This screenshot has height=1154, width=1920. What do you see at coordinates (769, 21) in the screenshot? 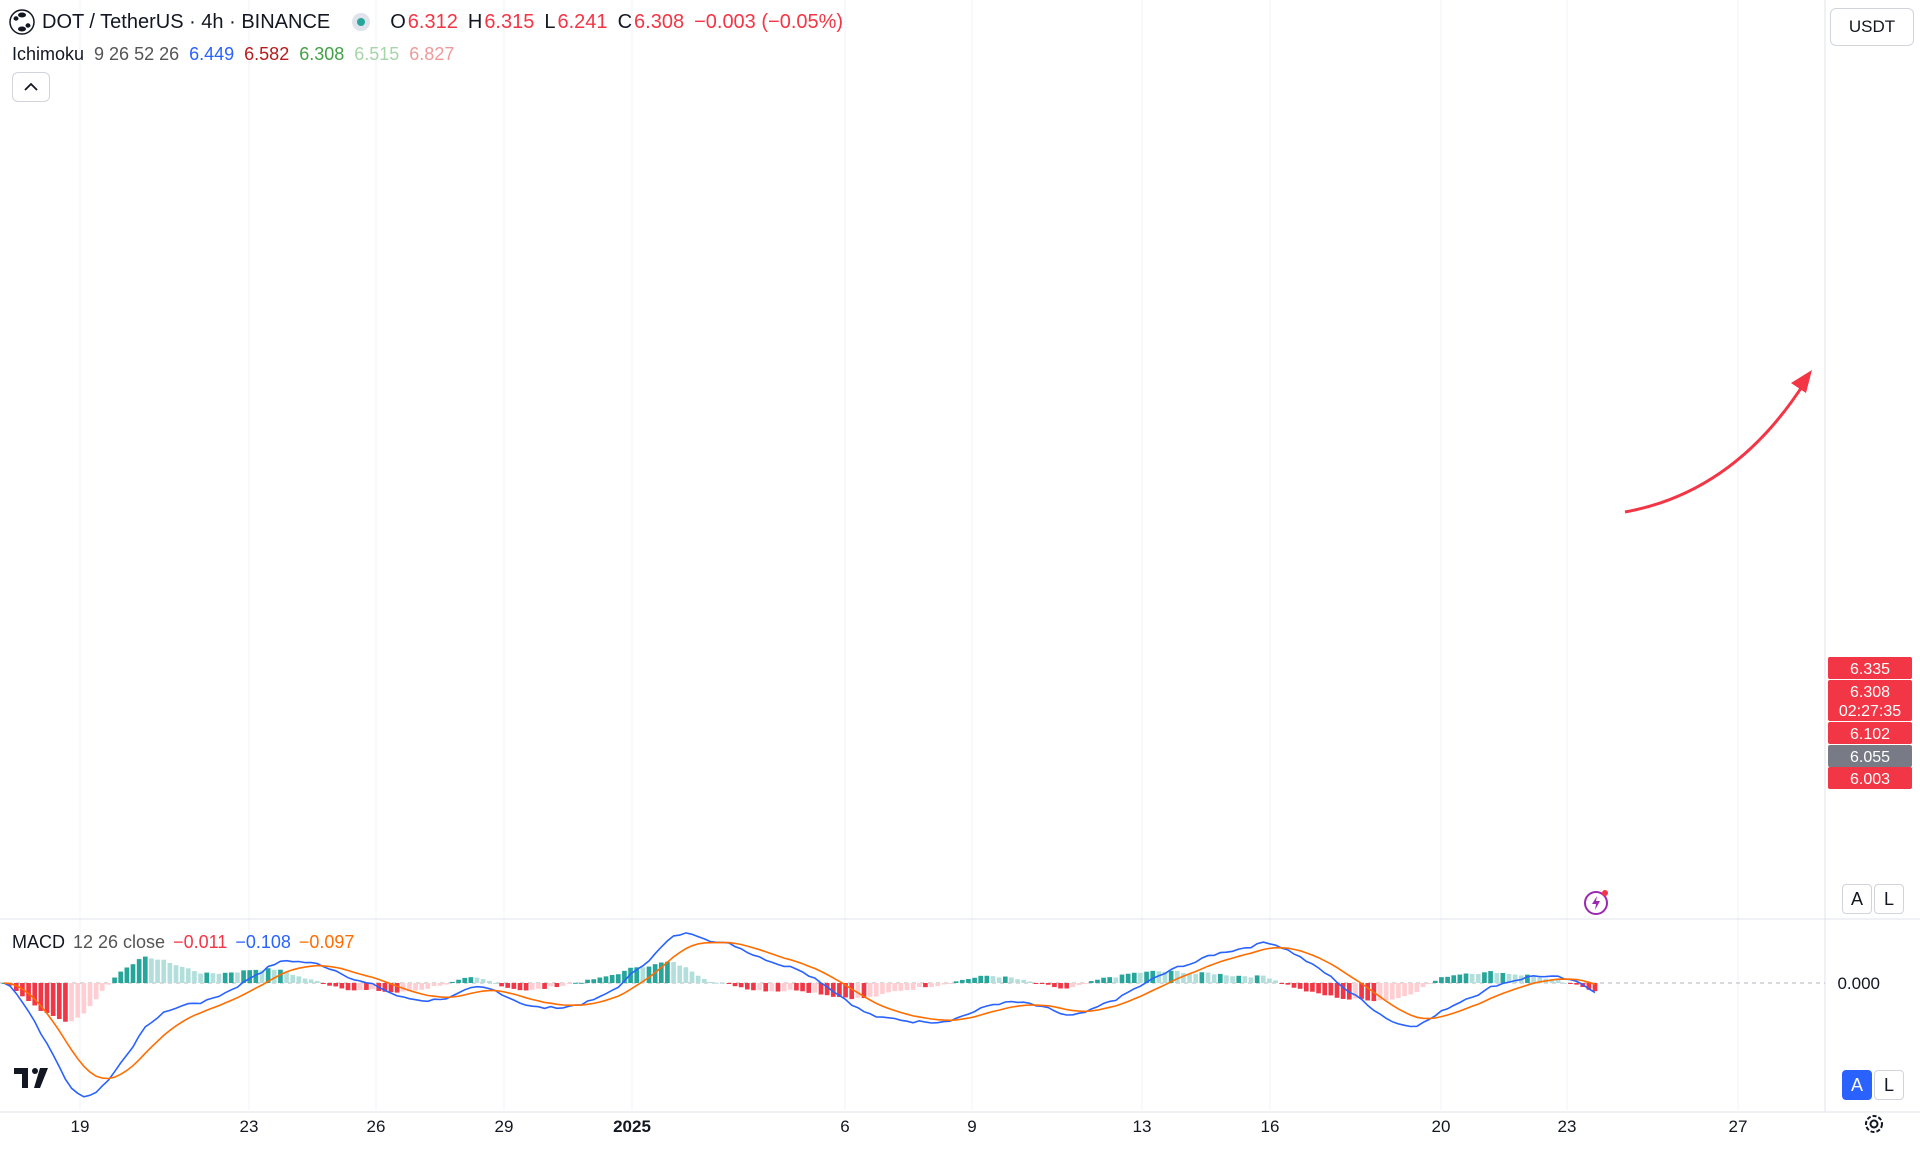
I see `change-value: −0.003 (−0.05%)` at bounding box center [769, 21].